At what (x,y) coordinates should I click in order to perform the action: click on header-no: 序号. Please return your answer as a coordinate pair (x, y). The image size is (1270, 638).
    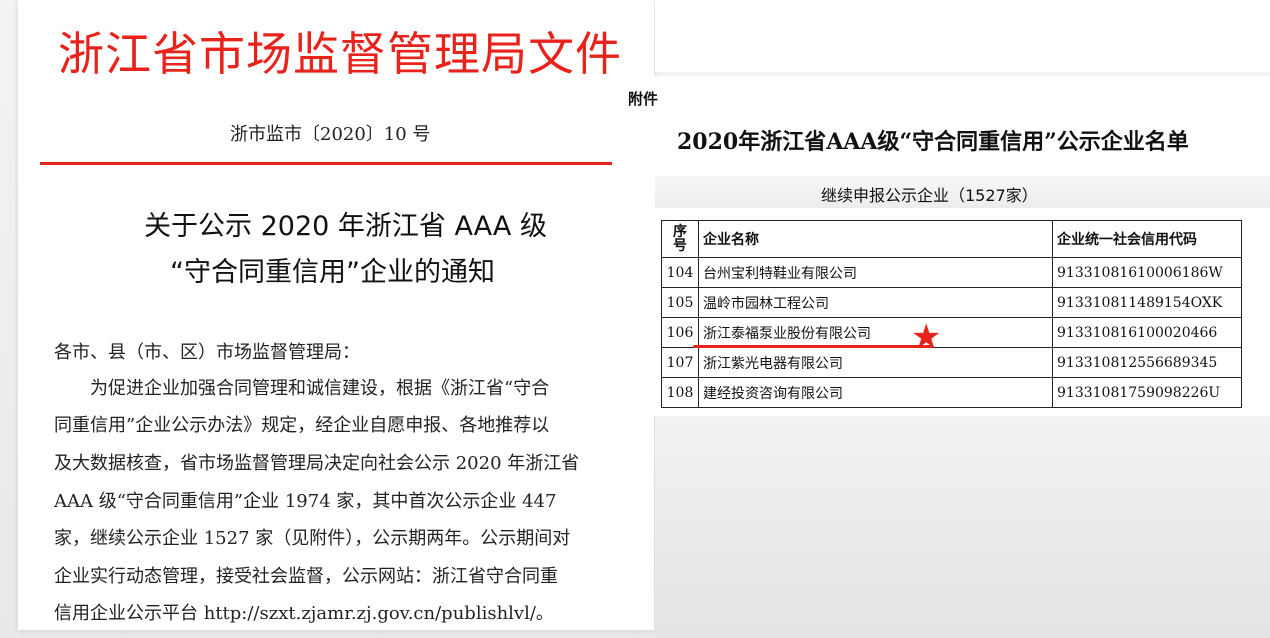
    Looking at the image, I should click on (680, 239).